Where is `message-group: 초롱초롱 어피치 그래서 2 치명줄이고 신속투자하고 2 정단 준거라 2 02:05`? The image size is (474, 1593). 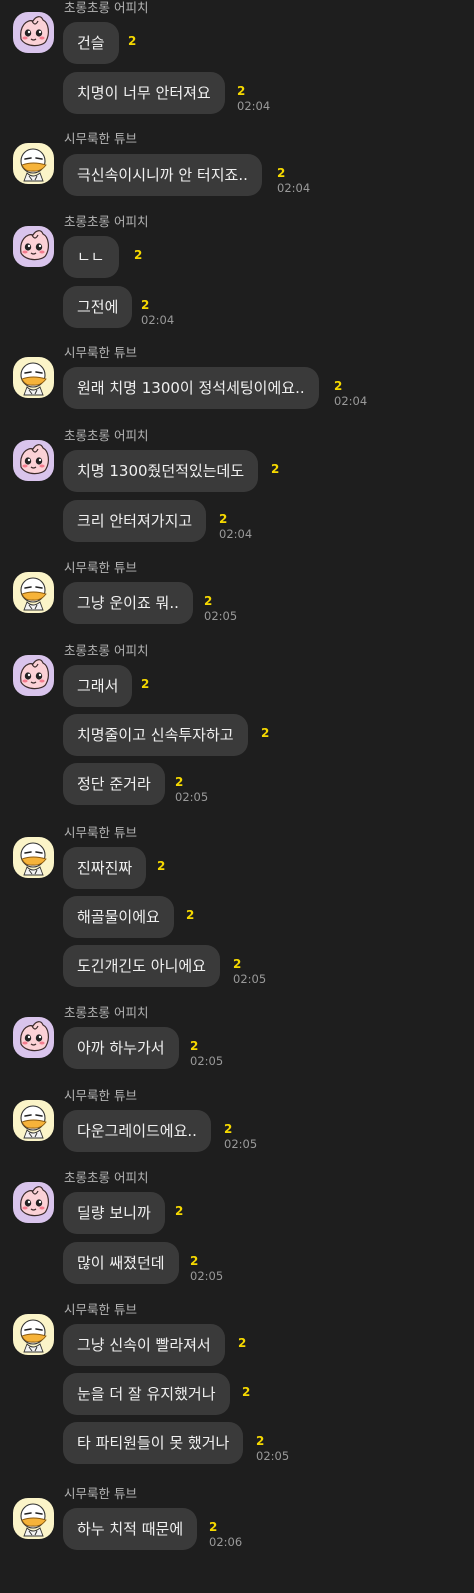 message-group: 초롱초롱 어피치 그래서 2 치명줄이고 신속투자하고 2 정단 준거라 2 02:05 is located at coordinates (237, 724).